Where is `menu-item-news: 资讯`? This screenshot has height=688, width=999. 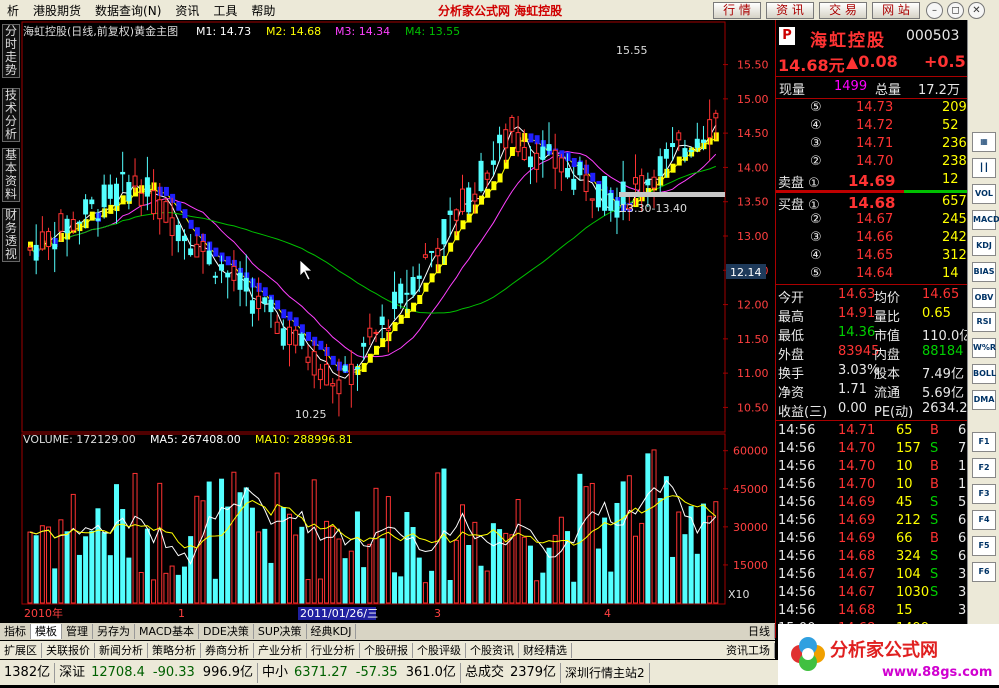 menu-item-news: 资讯 is located at coordinates (187, 10).